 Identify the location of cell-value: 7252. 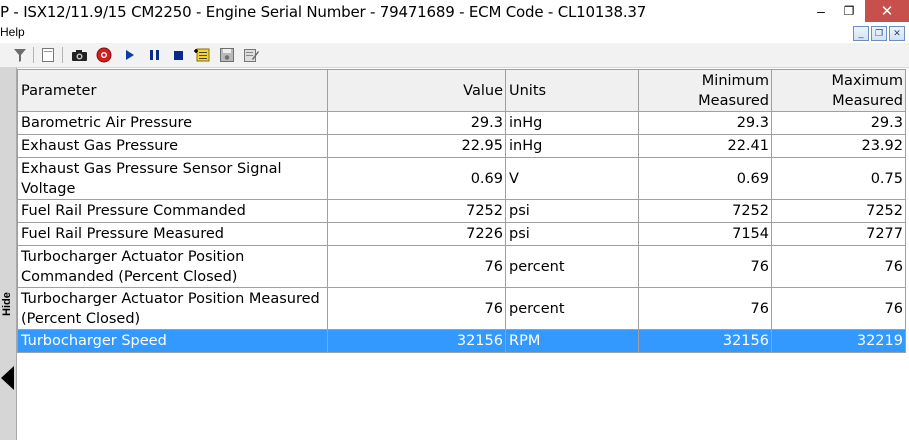
(416, 211).